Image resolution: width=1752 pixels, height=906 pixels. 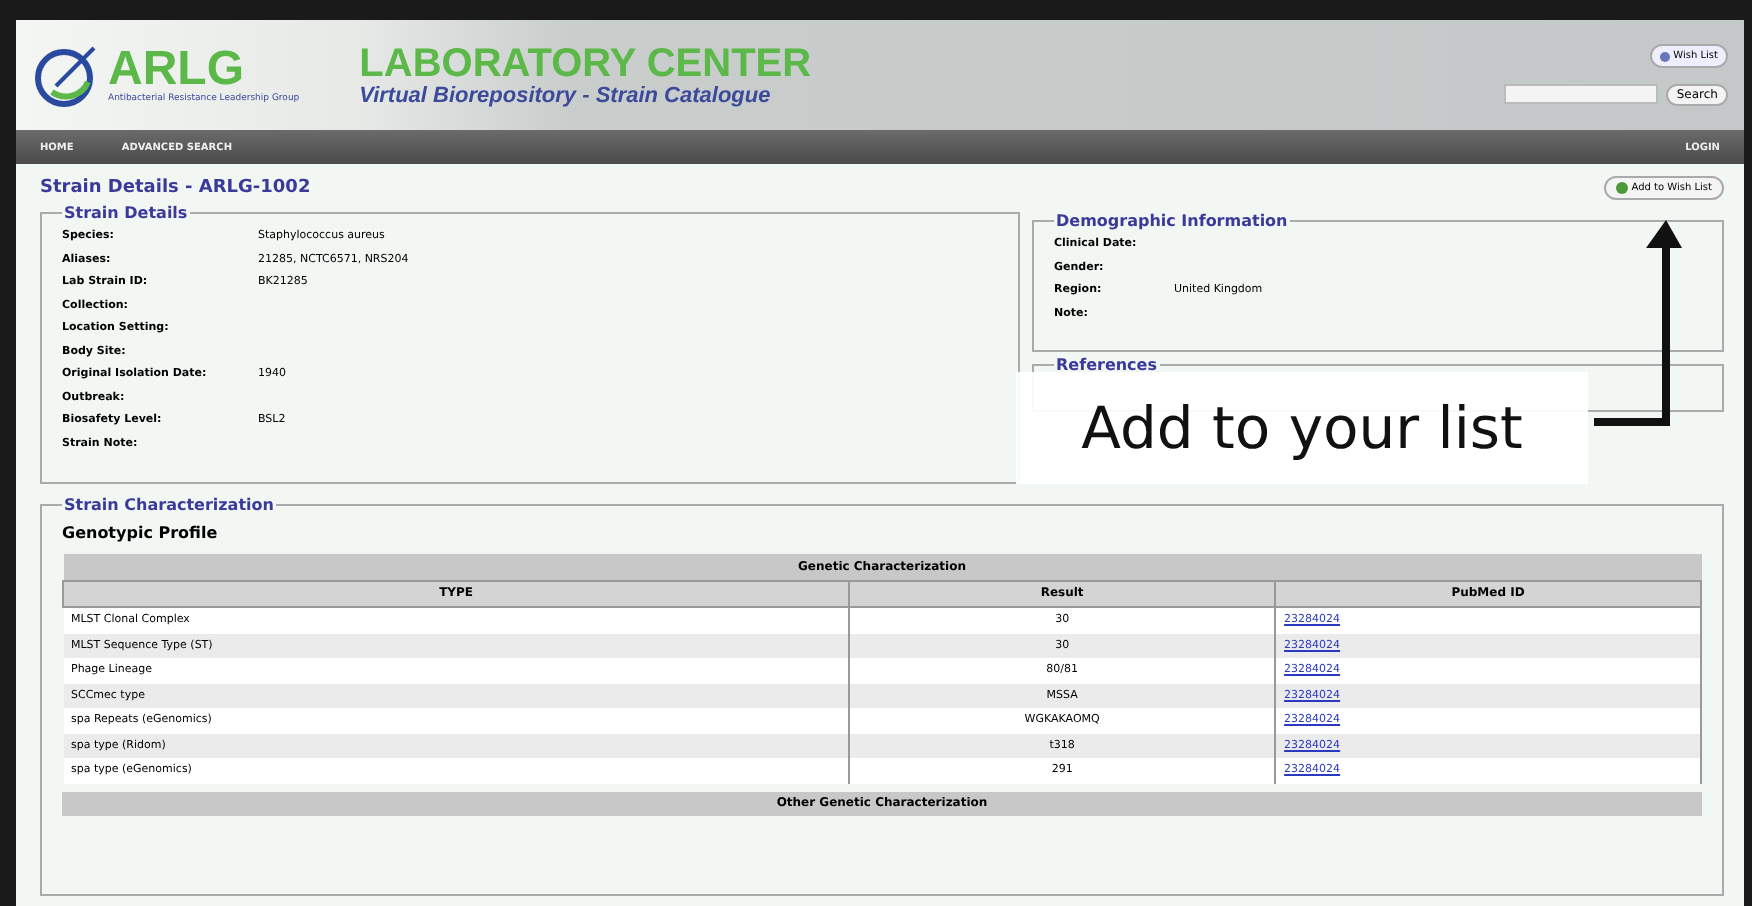 I want to click on logo-text: ARLG, so click(x=176, y=70).